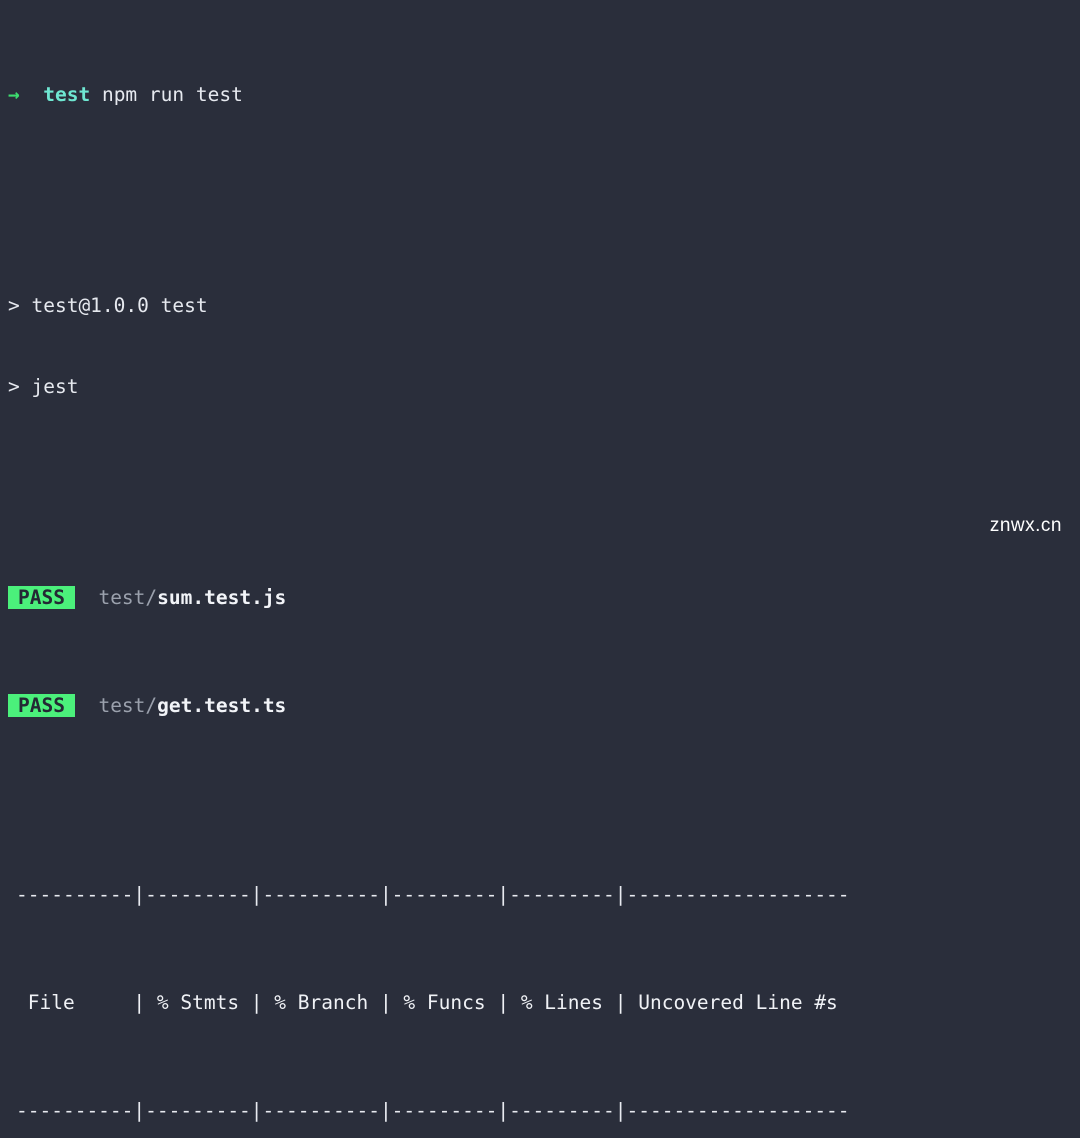 This screenshot has width=1080, height=1138. What do you see at coordinates (540, 94) in the screenshot?
I see `prompt-line: → test npm run test` at bounding box center [540, 94].